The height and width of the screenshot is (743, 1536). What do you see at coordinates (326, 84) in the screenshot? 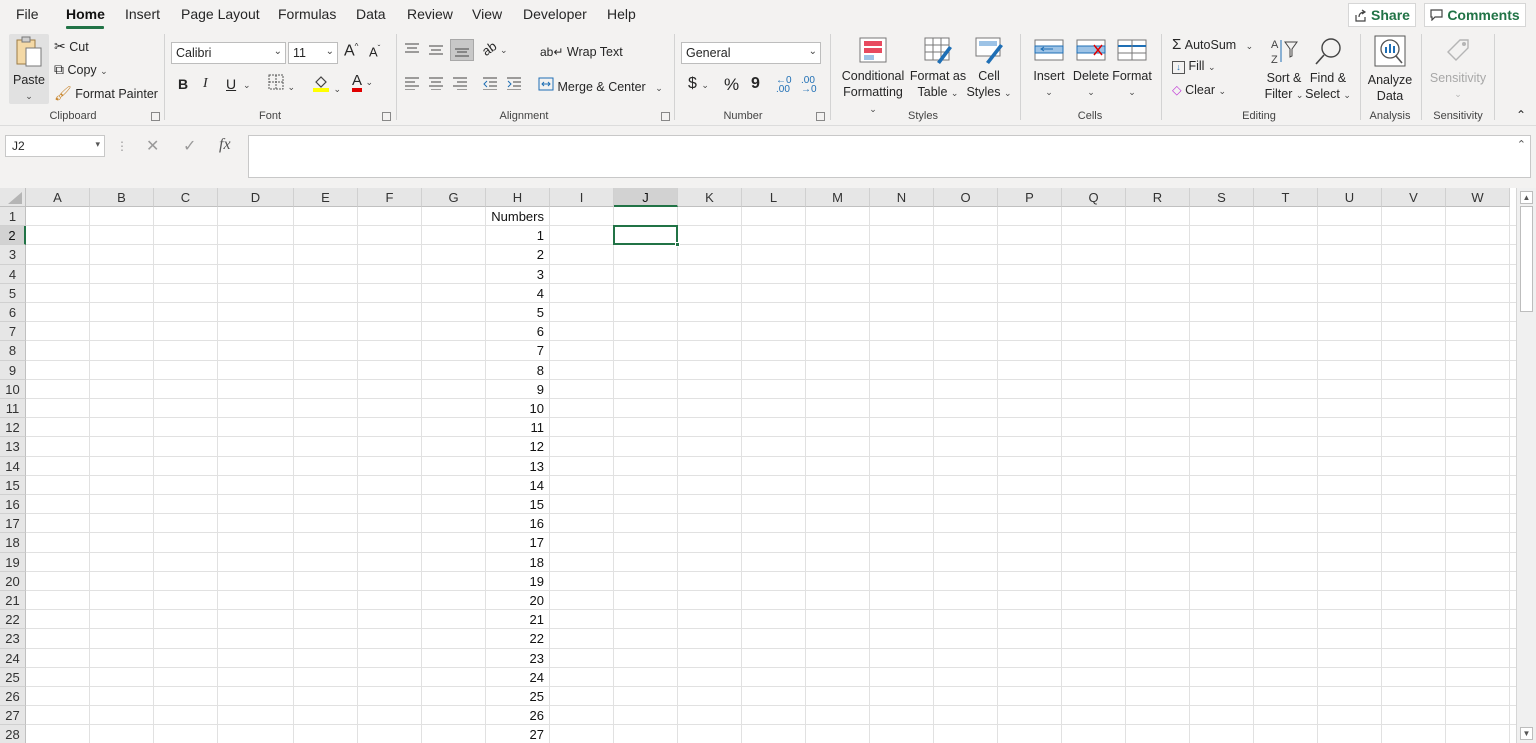
I see `fill-color-button: ⌄` at bounding box center [326, 84].